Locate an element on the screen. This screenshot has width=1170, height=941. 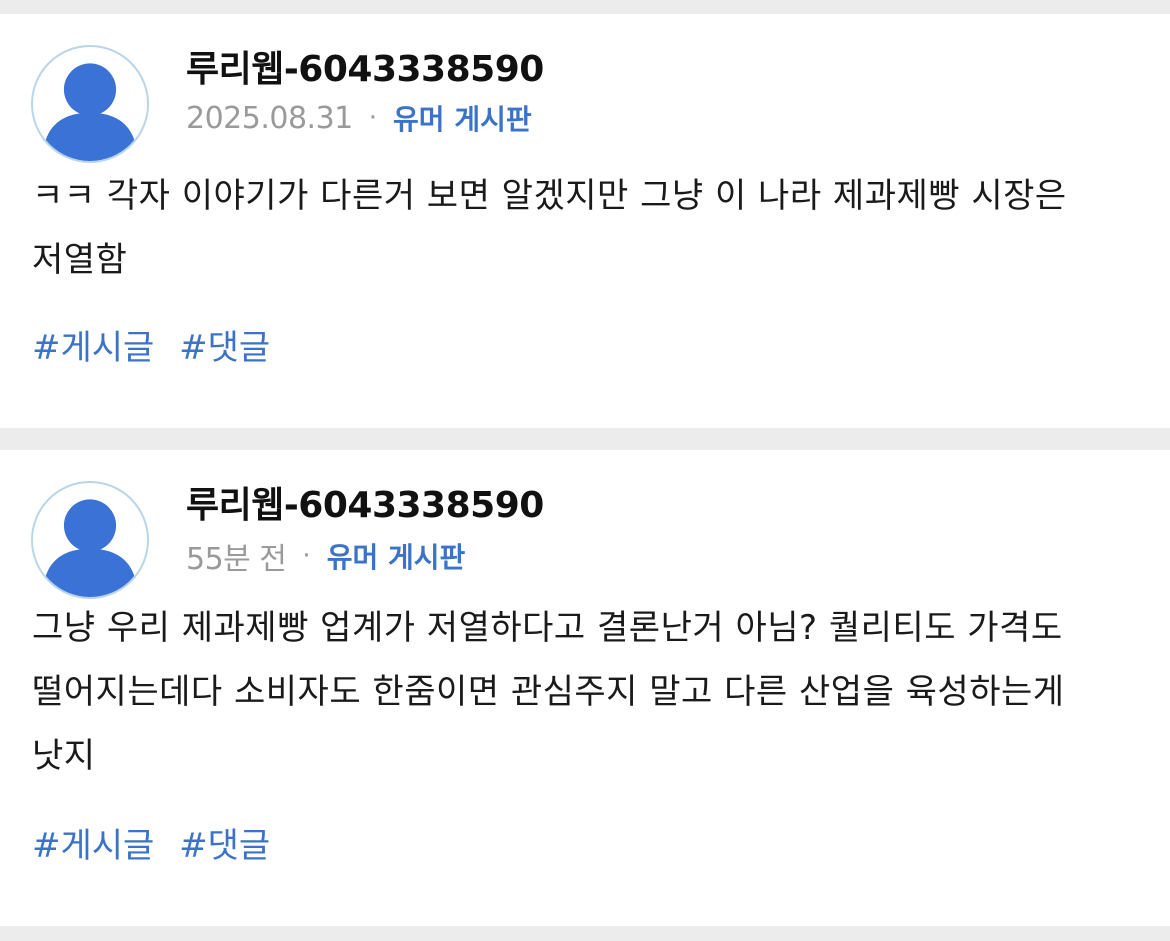
post-meta: 2025.08.31 · 유머 게시판 is located at coordinates (359, 118).